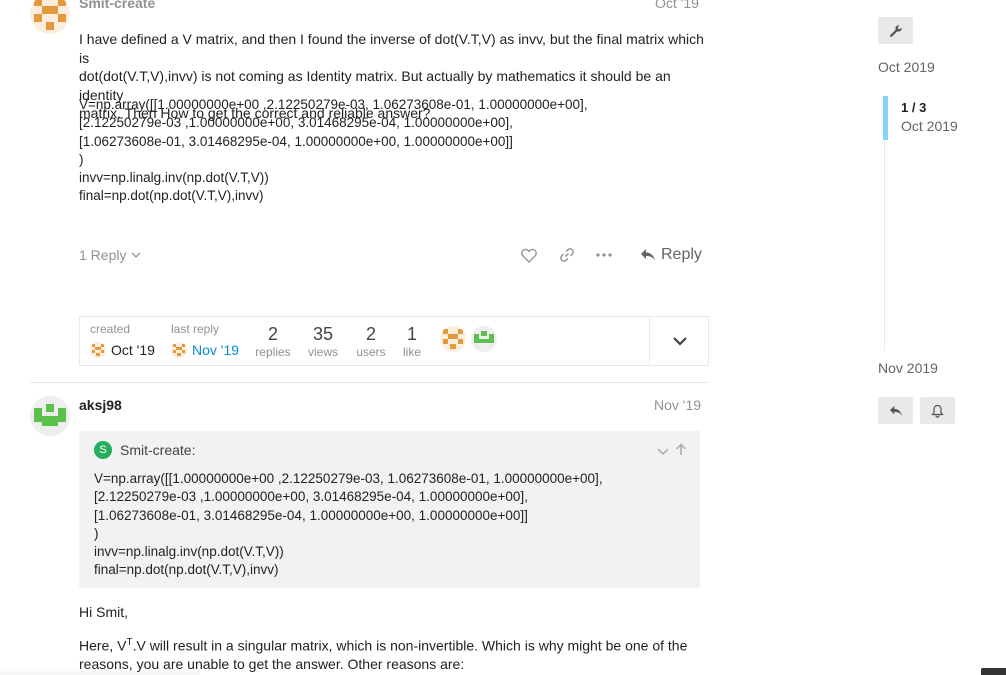 The width and height of the screenshot is (1006, 675). What do you see at coordinates (677, 5) in the screenshot?
I see `post-date: Oct '19` at bounding box center [677, 5].